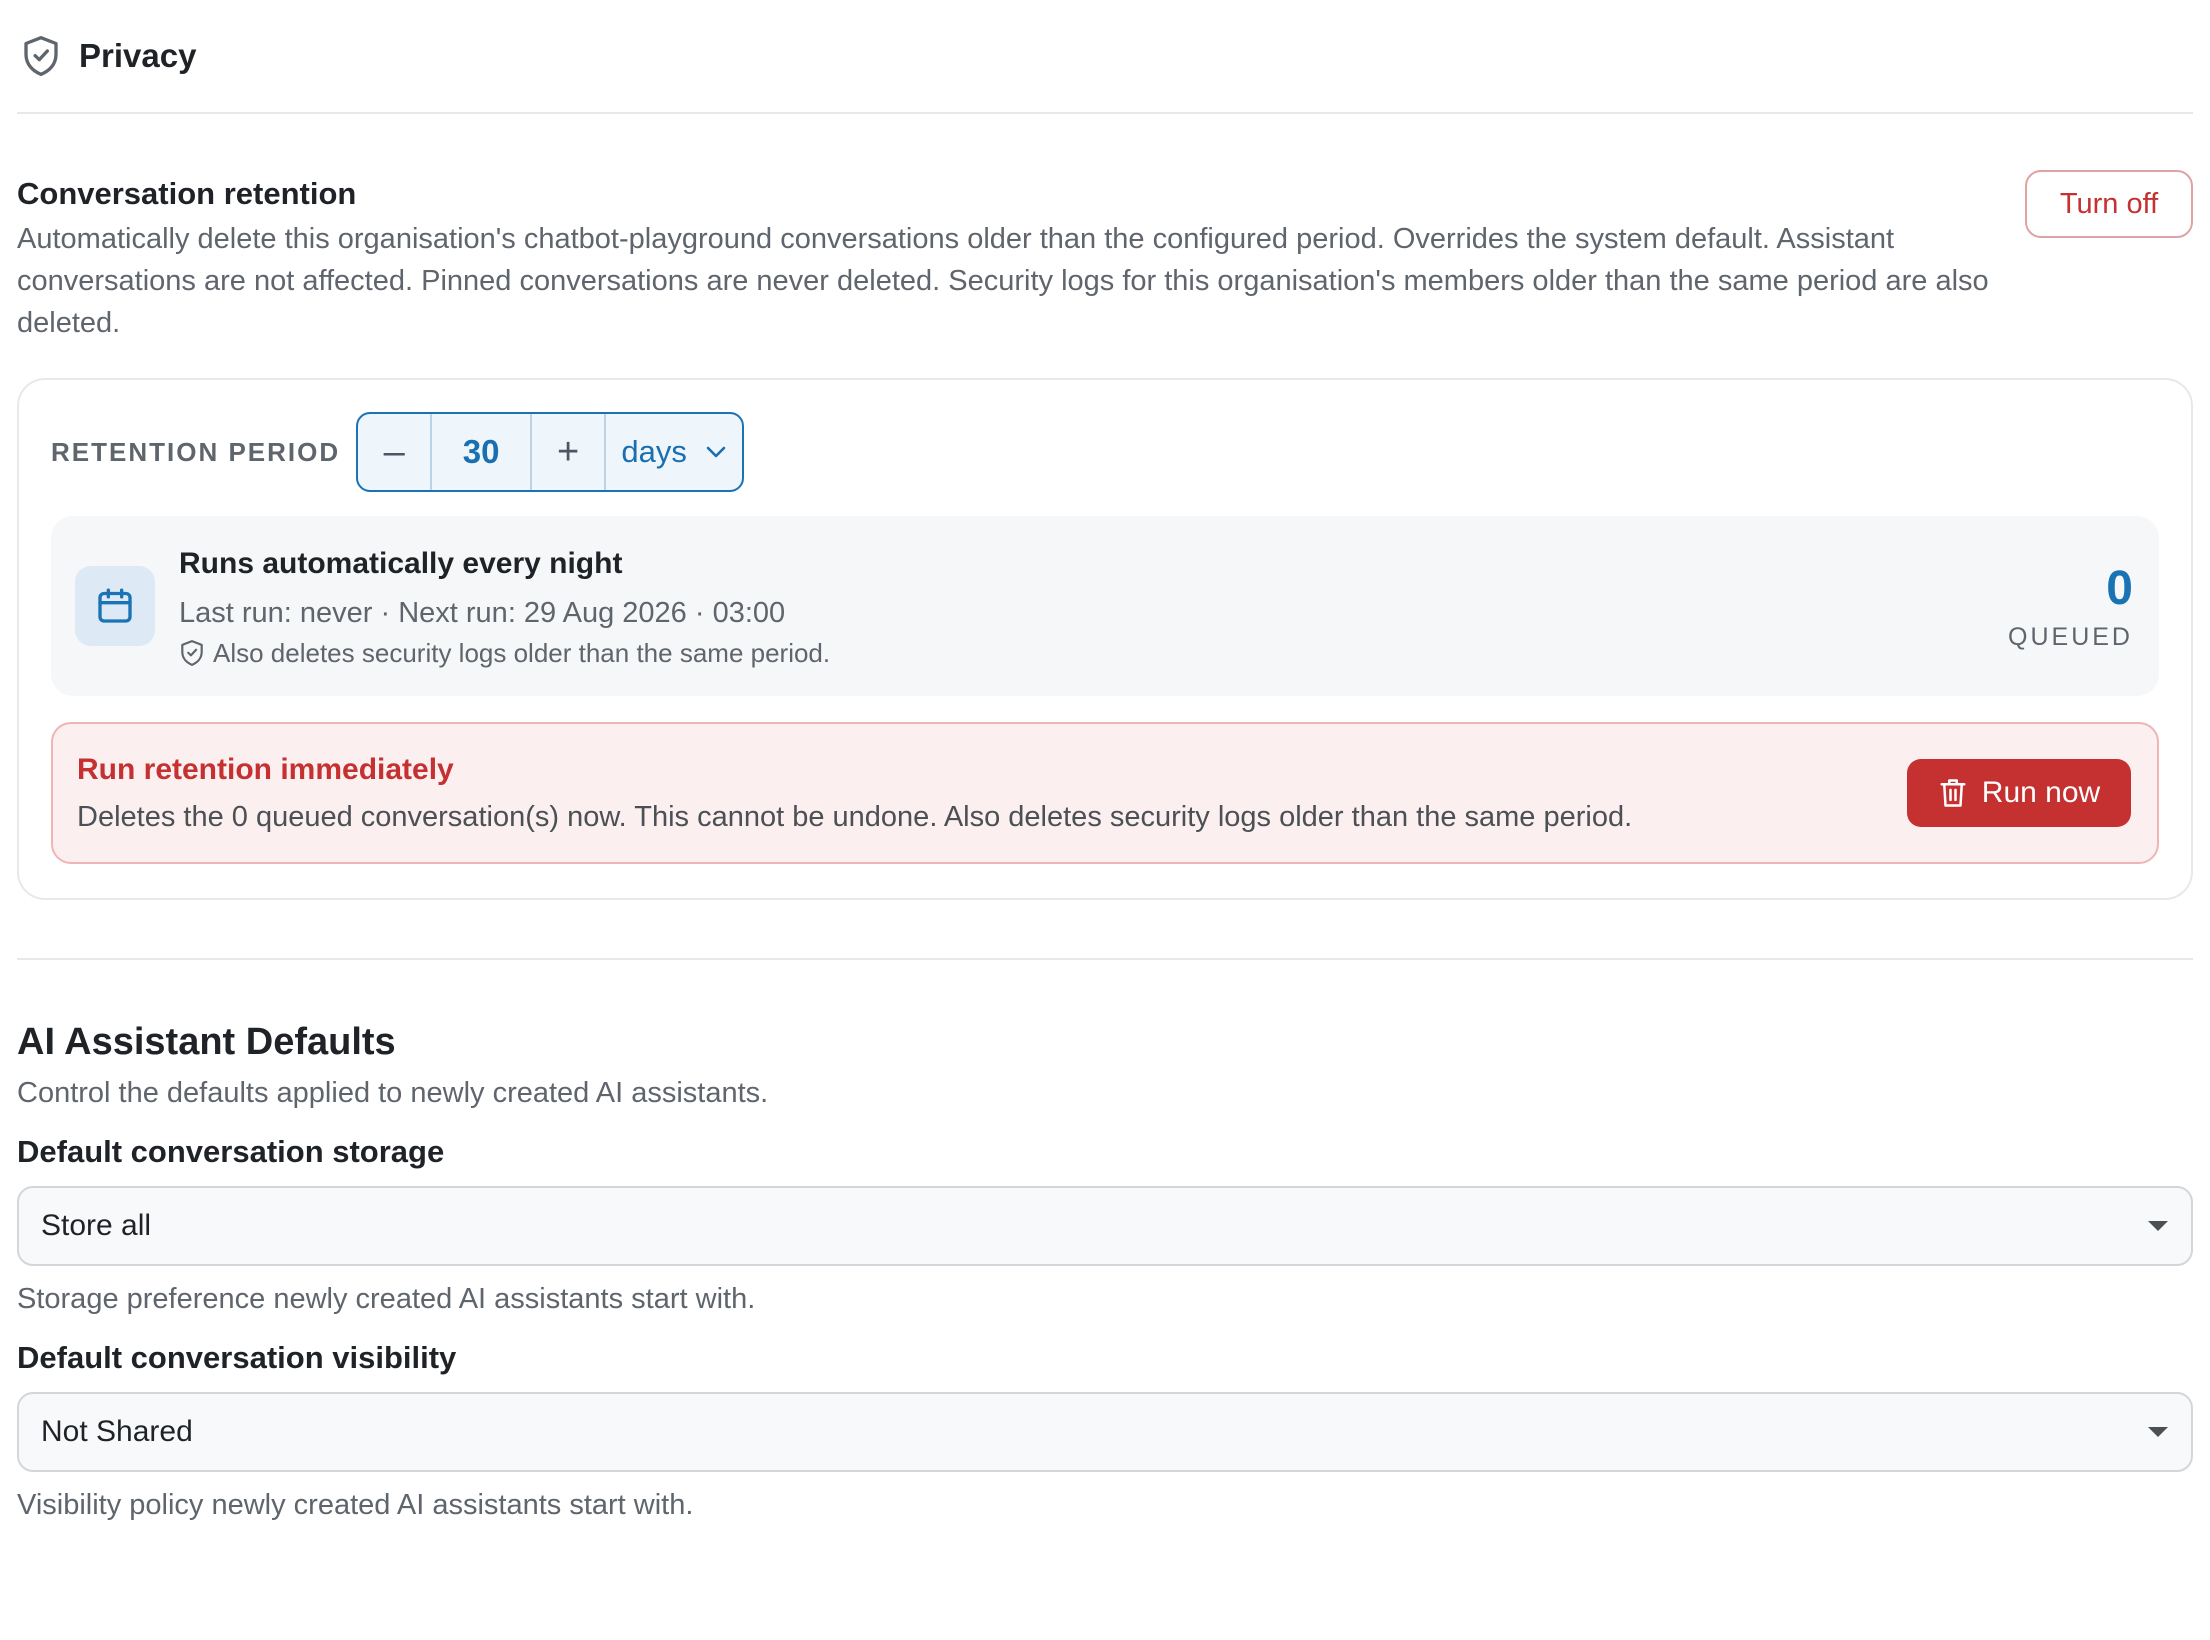 This screenshot has height=1640, width=2210. What do you see at coordinates (1105, 1432) in the screenshot?
I see `visibility-select: Not Shared` at bounding box center [1105, 1432].